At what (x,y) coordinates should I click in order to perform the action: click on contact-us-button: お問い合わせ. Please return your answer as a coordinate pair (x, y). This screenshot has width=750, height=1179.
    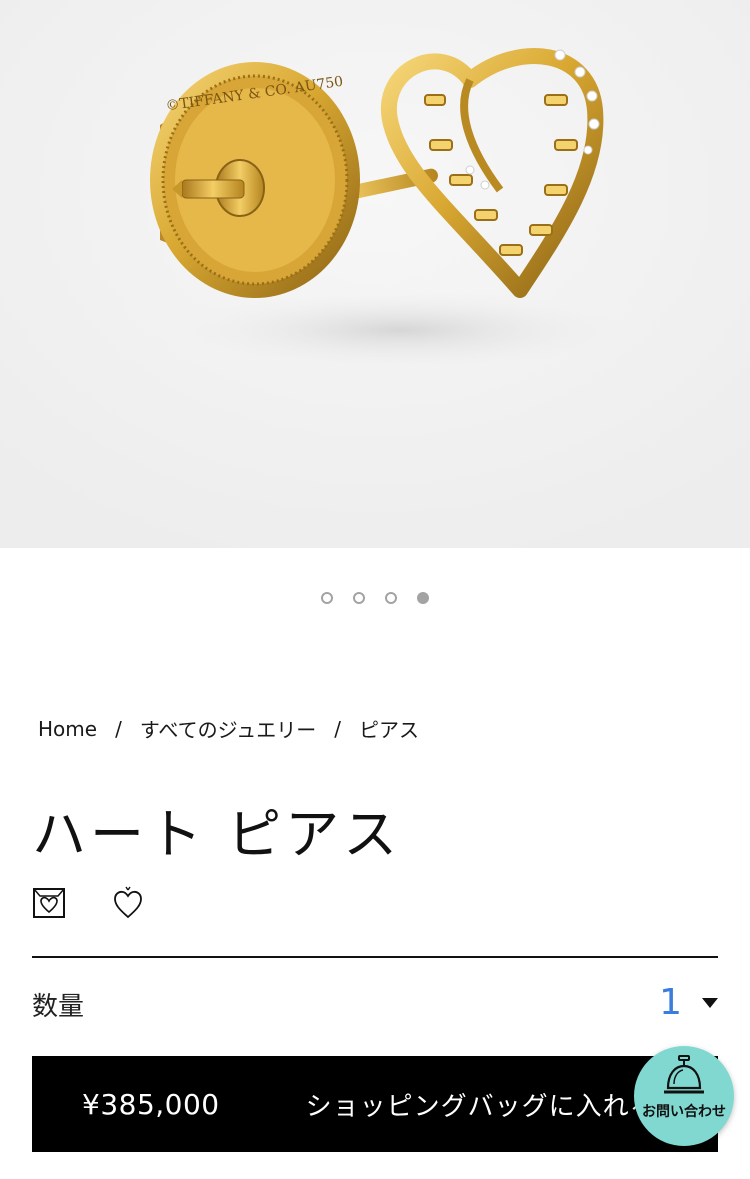
    Looking at the image, I should click on (684, 1096).